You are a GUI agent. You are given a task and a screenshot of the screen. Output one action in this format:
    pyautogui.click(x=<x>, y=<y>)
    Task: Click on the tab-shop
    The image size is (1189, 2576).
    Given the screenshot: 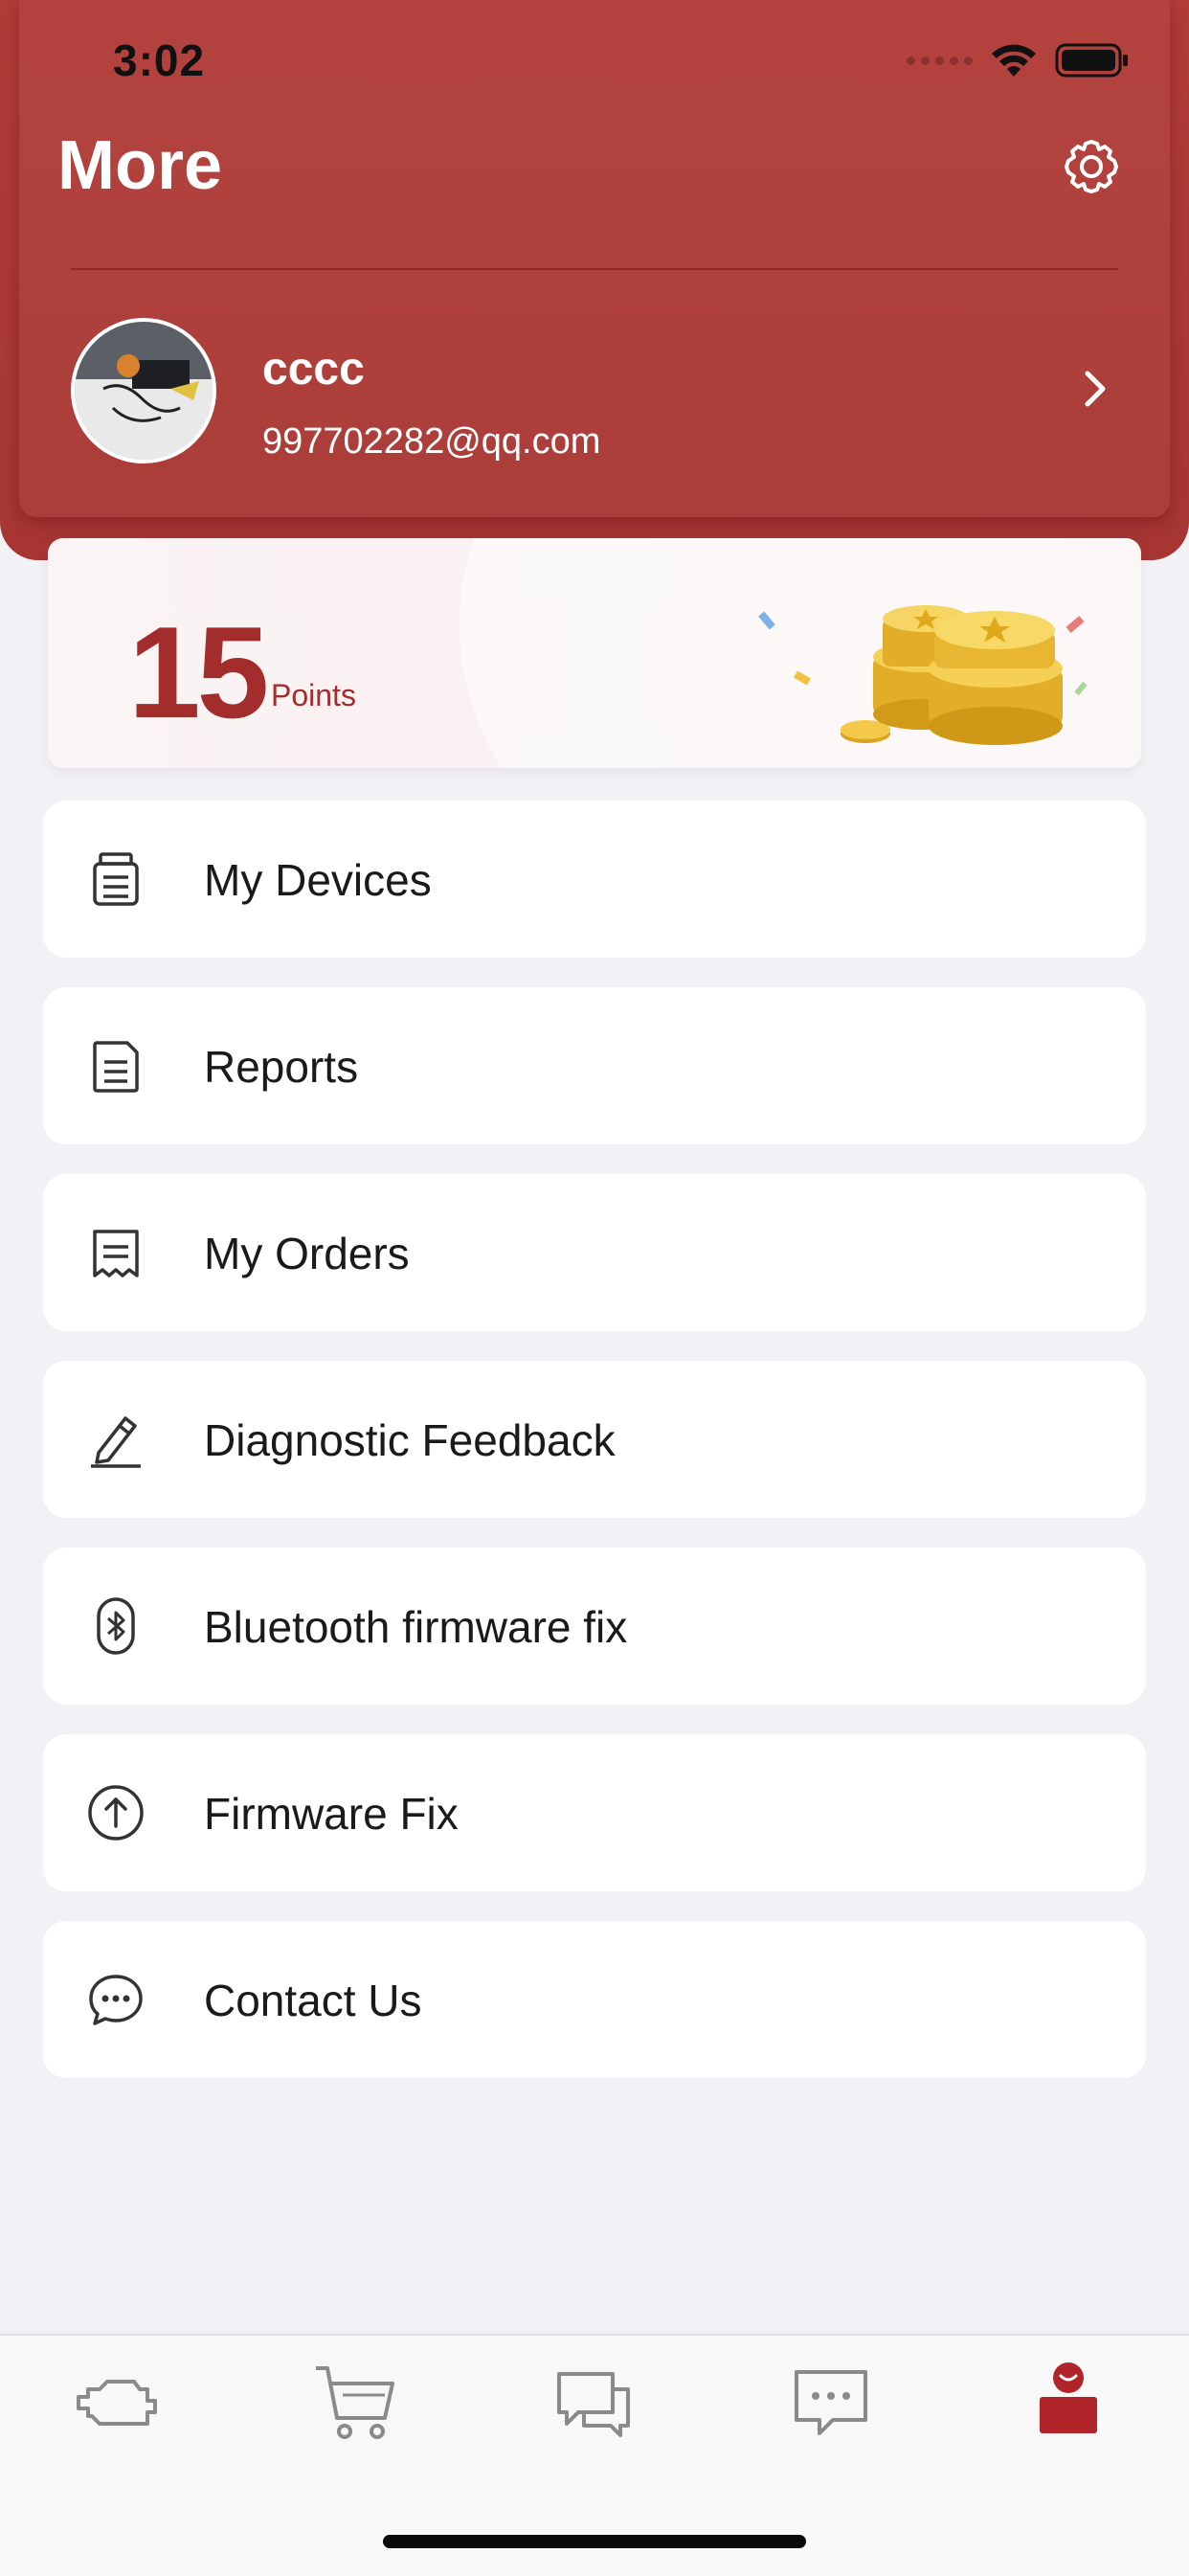 What is the action you would take?
    pyautogui.click(x=356, y=2403)
    